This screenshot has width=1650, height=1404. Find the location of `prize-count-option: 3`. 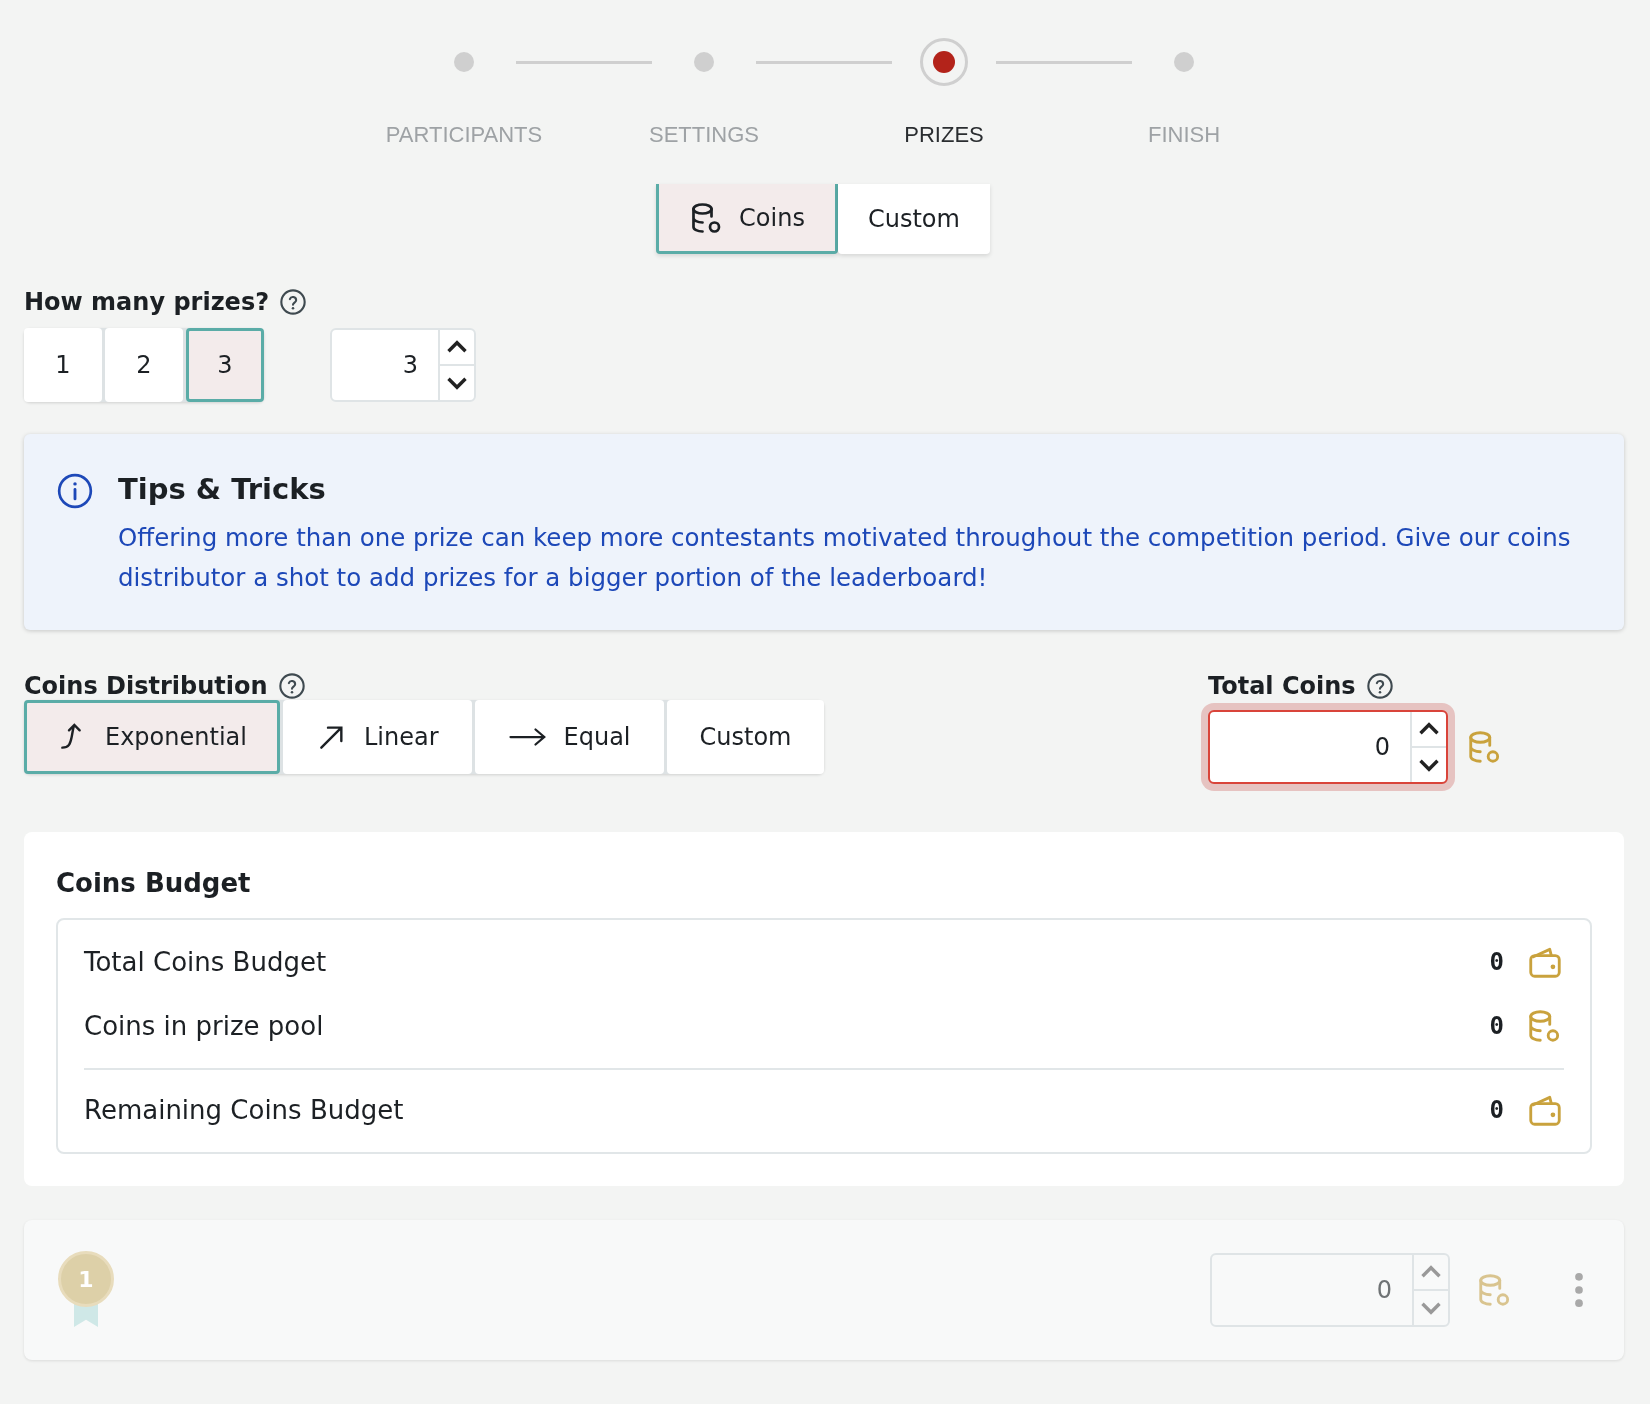

prize-count-option: 3 is located at coordinates (225, 365).